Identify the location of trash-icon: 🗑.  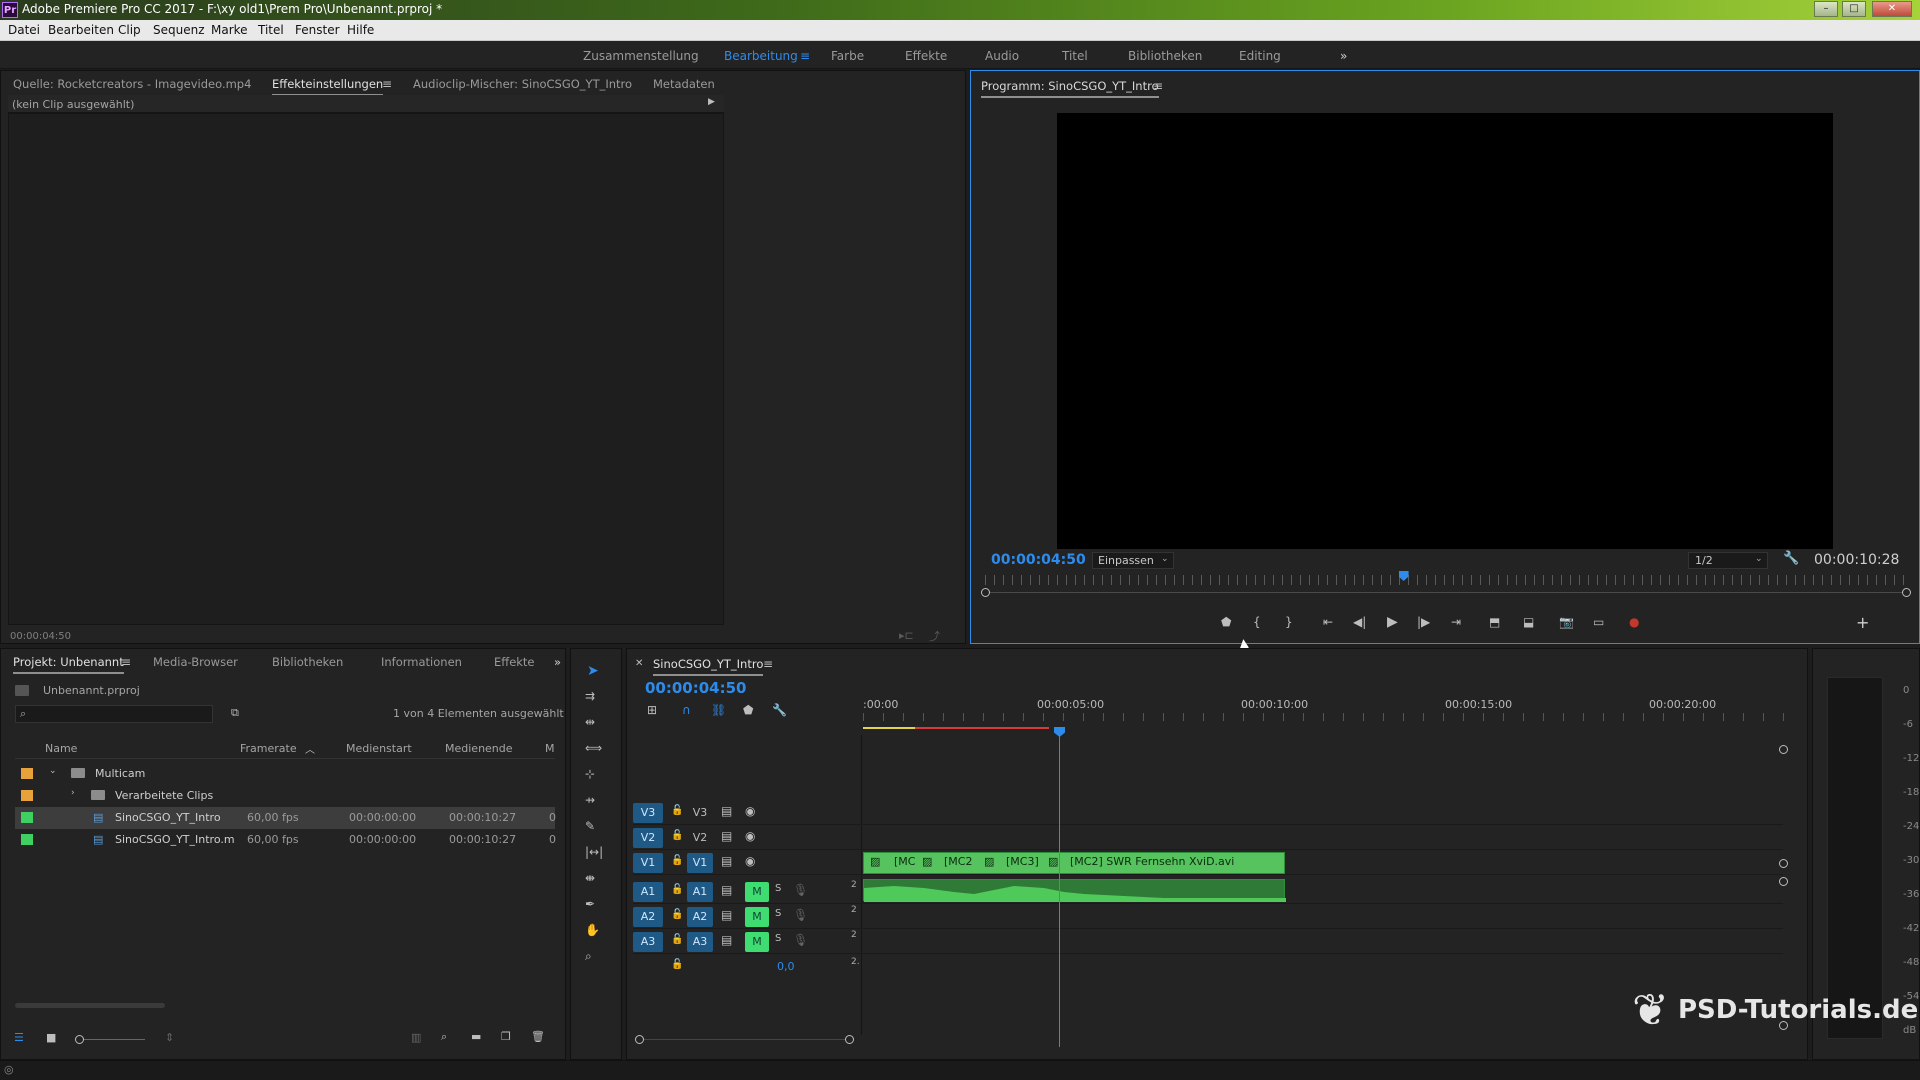
(538, 1036).